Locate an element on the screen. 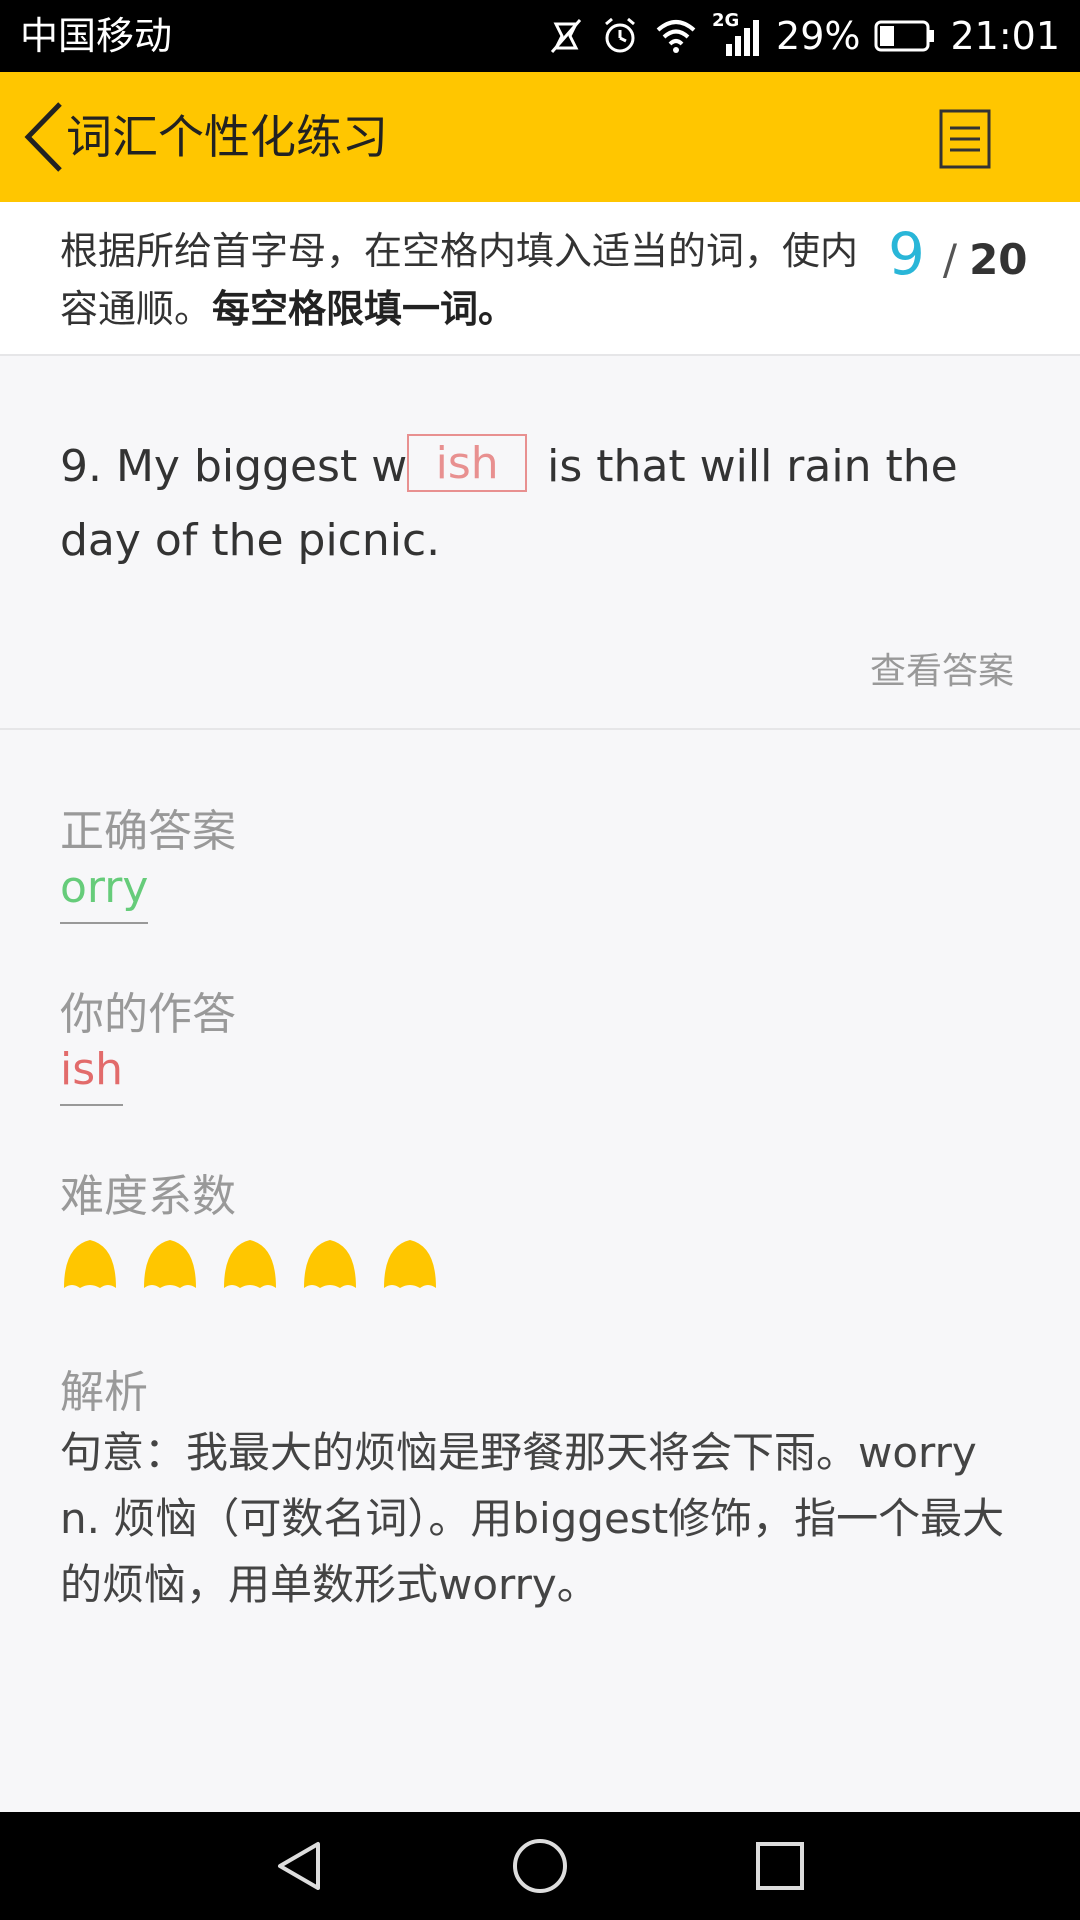  alarm-icon is located at coordinates (620, 35).